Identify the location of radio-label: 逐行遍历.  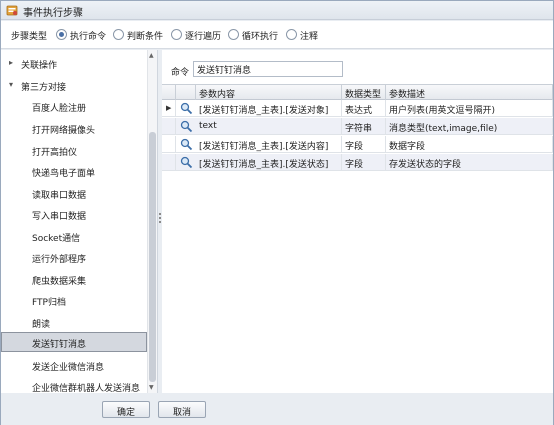
(203, 37).